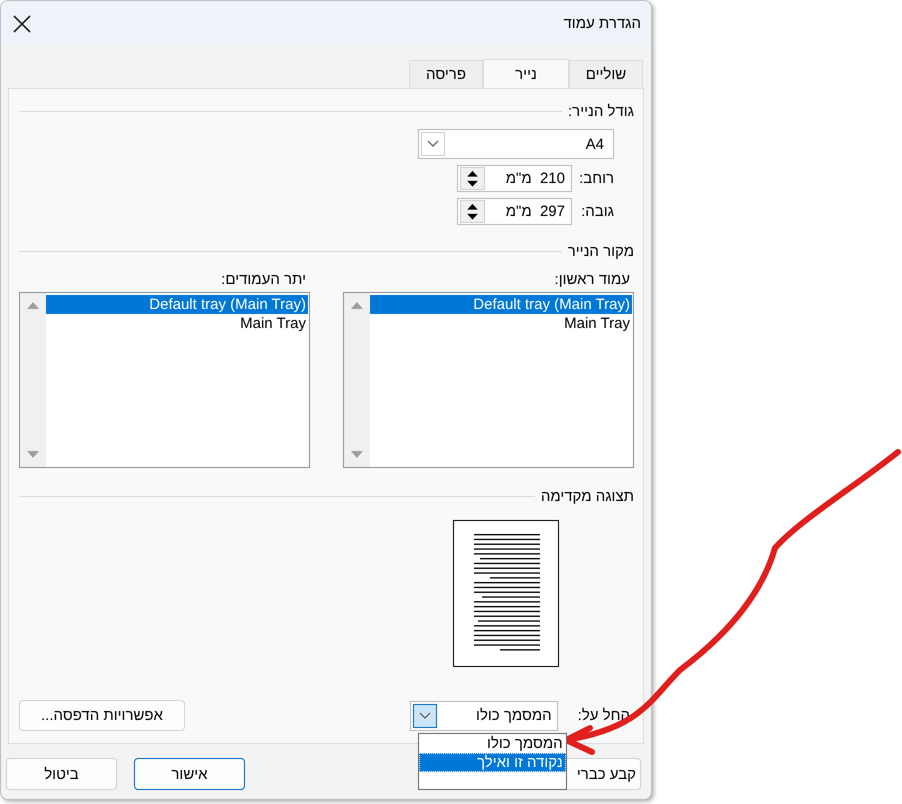 This screenshot has height=804, width=902. I want to click on list-label: עמוד ראשון:, so click(592, 279).